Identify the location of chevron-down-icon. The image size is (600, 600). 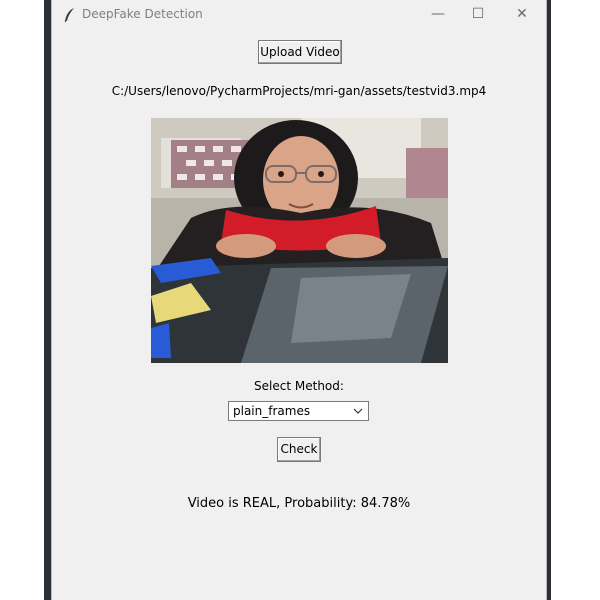
(358, 411).